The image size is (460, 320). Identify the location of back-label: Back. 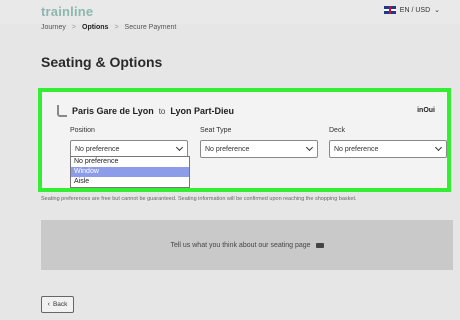
(60, 304).